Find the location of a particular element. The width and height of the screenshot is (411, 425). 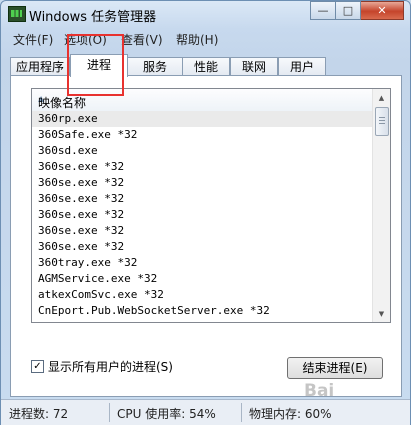

table-row: 360sd.exe is located at coordinates (202, 151).